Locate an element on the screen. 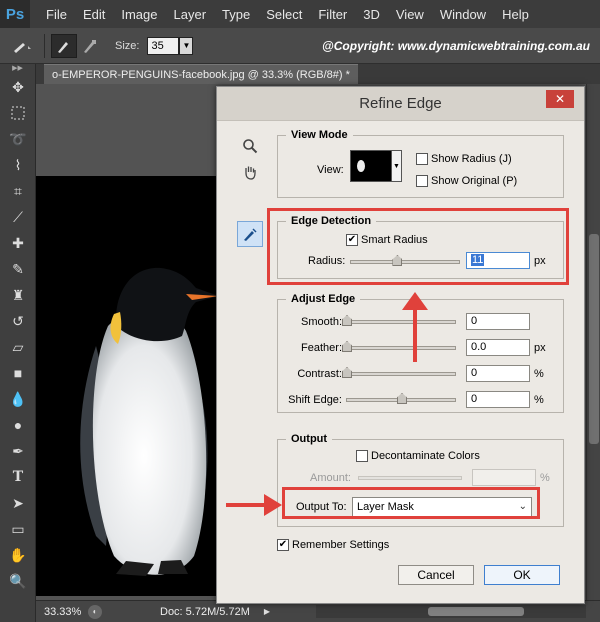 This screenshot has height=622, width=600. decontaminate-colors-checkbox is located at coordinates (362, 456).